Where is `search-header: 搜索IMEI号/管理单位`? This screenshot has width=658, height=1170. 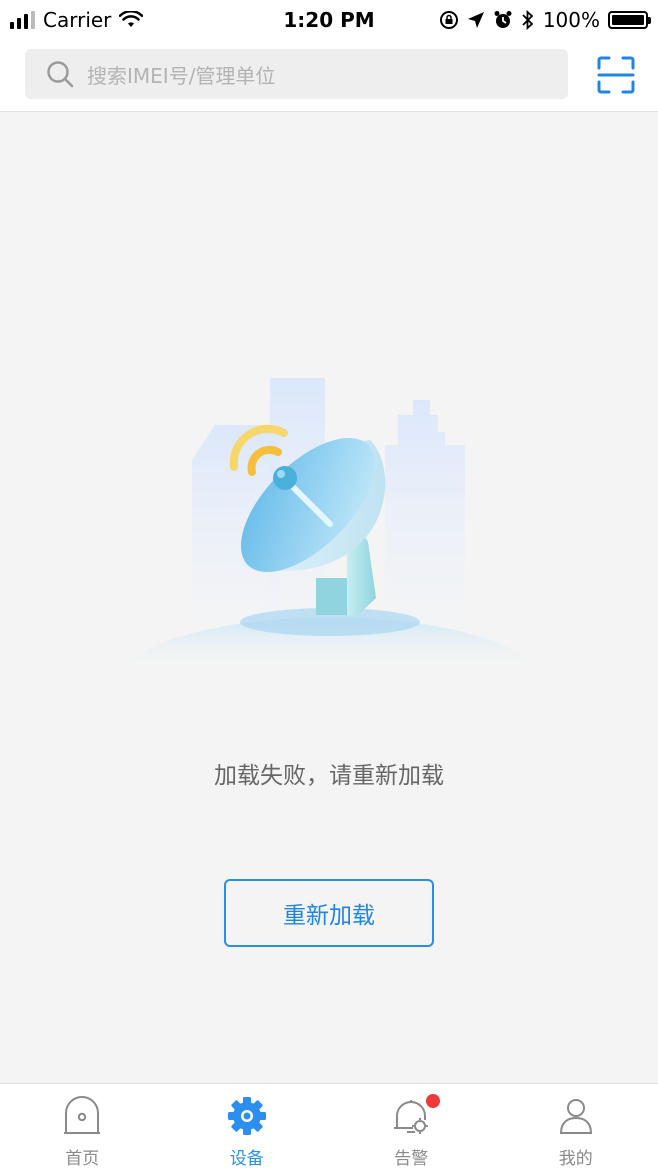 search-header: 搜索IMEI号/管理单位 is located at coordinates (329, 76).